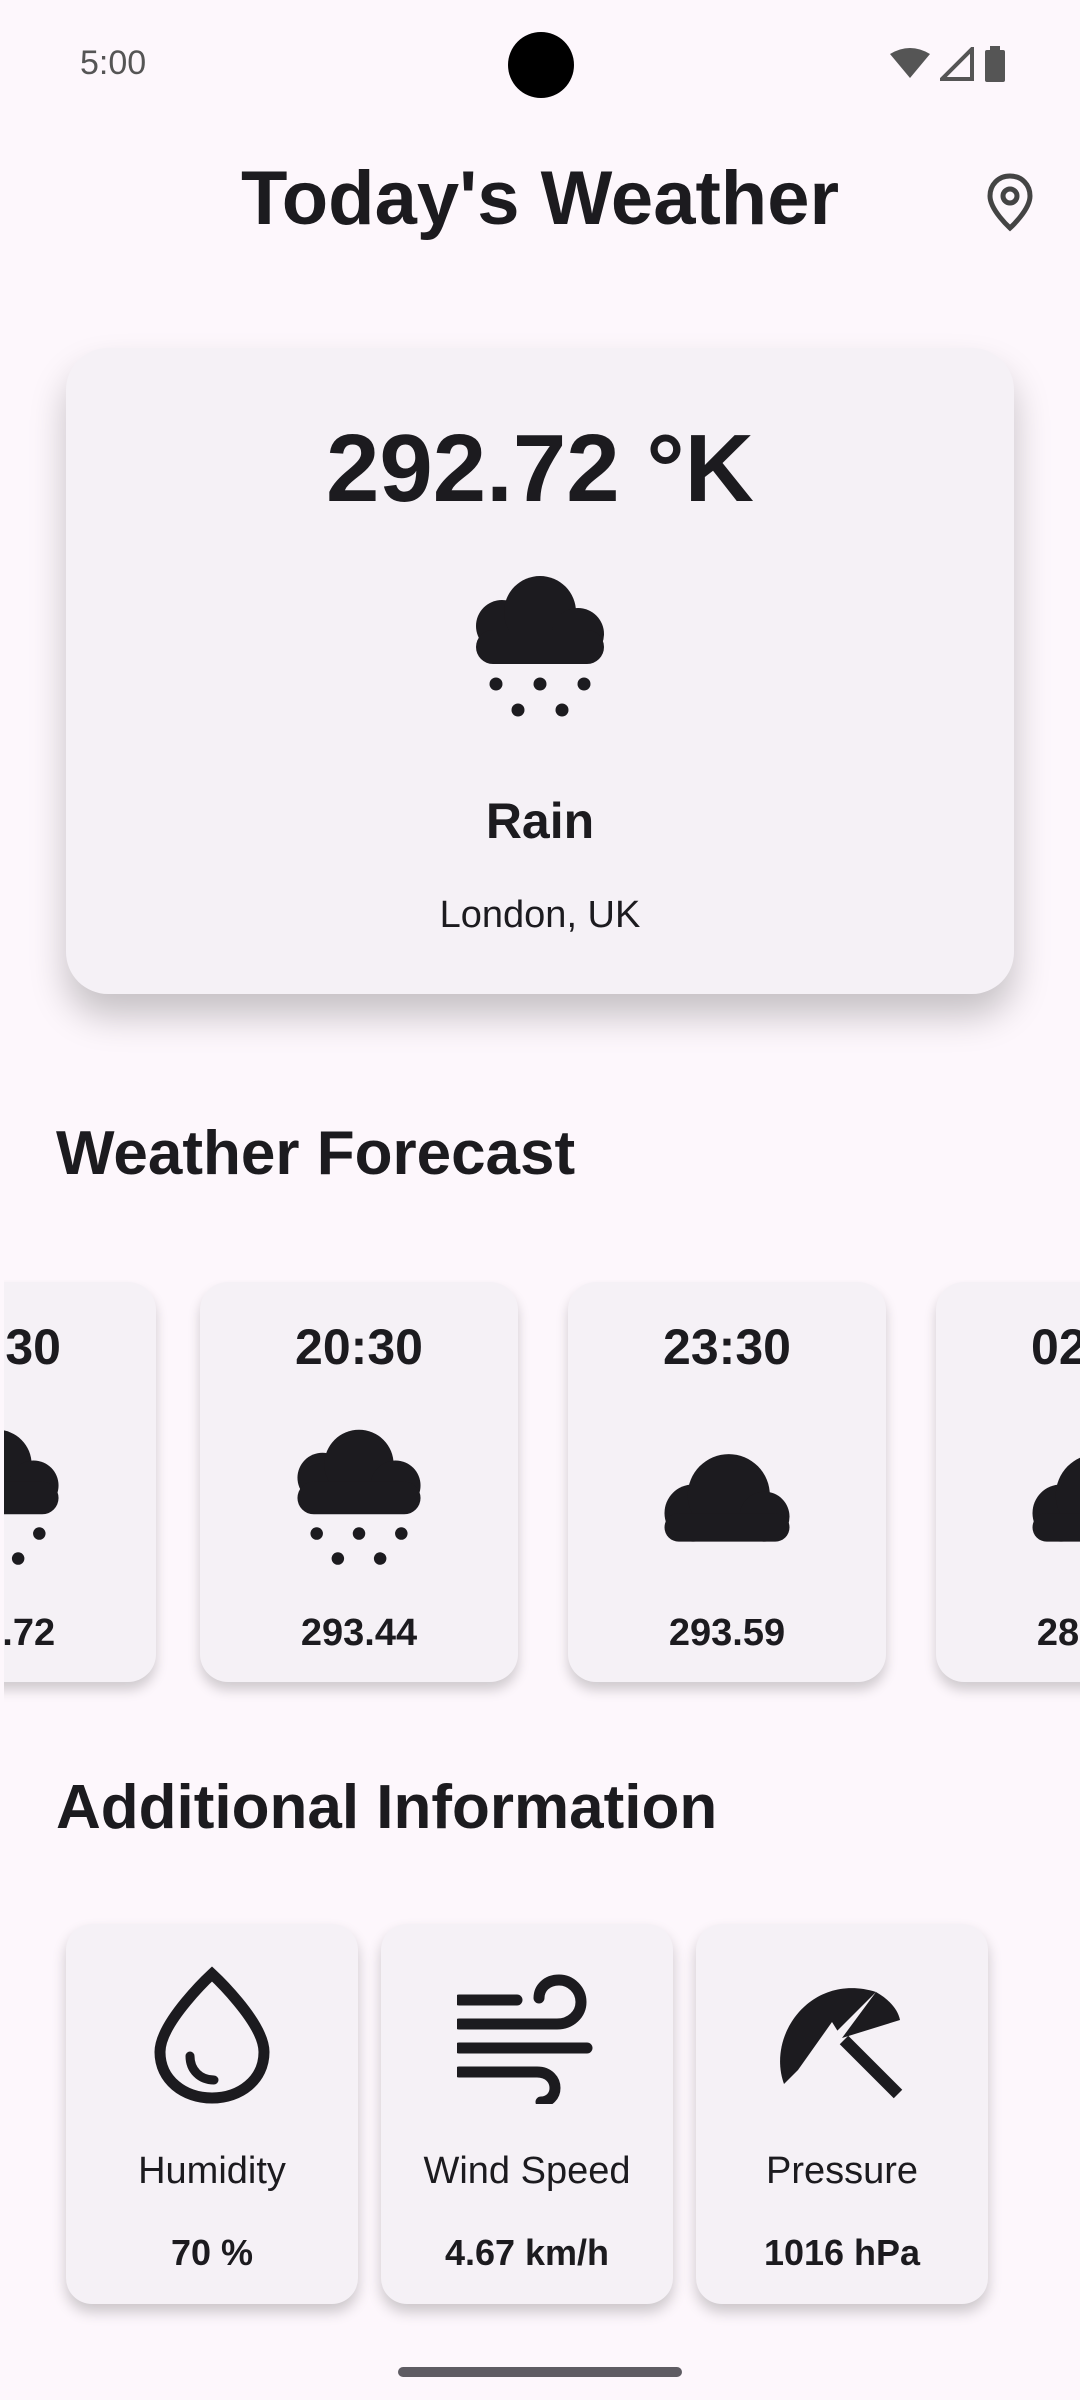 This screenshot has width=1080, height=2400. Describe the element at coordinates (525, 2039) in the screenshot. I see `wind-icon` at that location.